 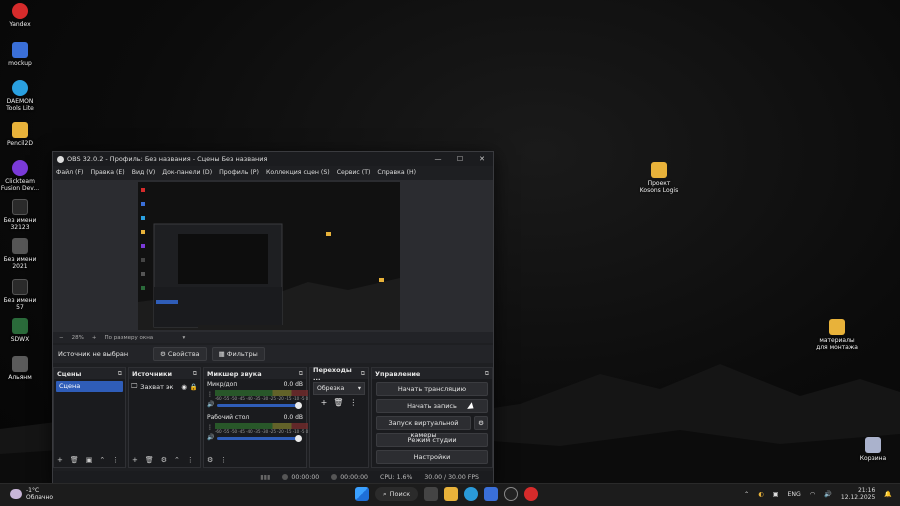 What do you see at coordinates (94, 338) in the screenshot?
I see `zoom-in-button: +` at bounding box center [94, 338].